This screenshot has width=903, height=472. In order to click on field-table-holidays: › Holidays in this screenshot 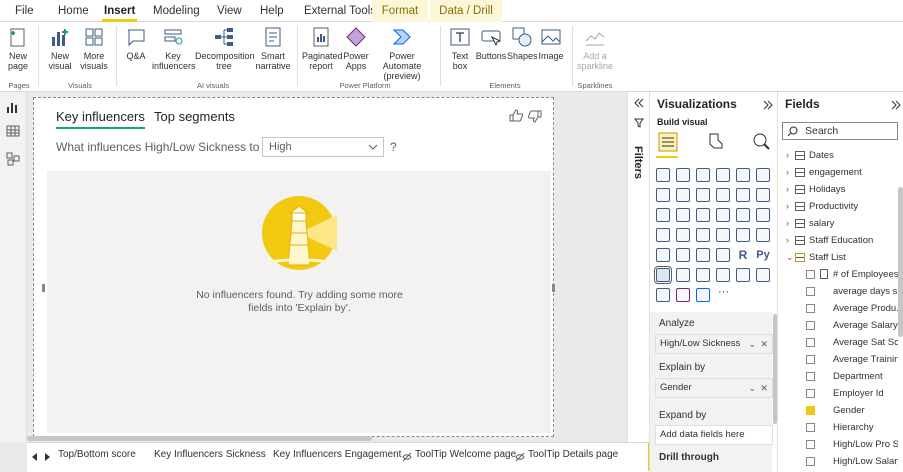, I will do `click(838, 189)`.